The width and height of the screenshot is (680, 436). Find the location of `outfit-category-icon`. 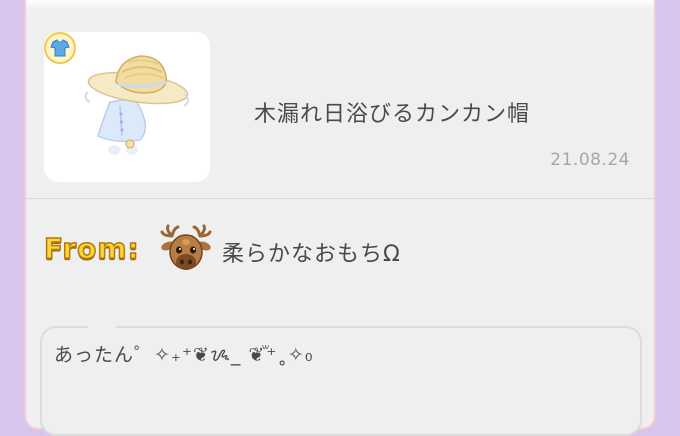

outfit-category-icon is located at coordinates (60, 48).